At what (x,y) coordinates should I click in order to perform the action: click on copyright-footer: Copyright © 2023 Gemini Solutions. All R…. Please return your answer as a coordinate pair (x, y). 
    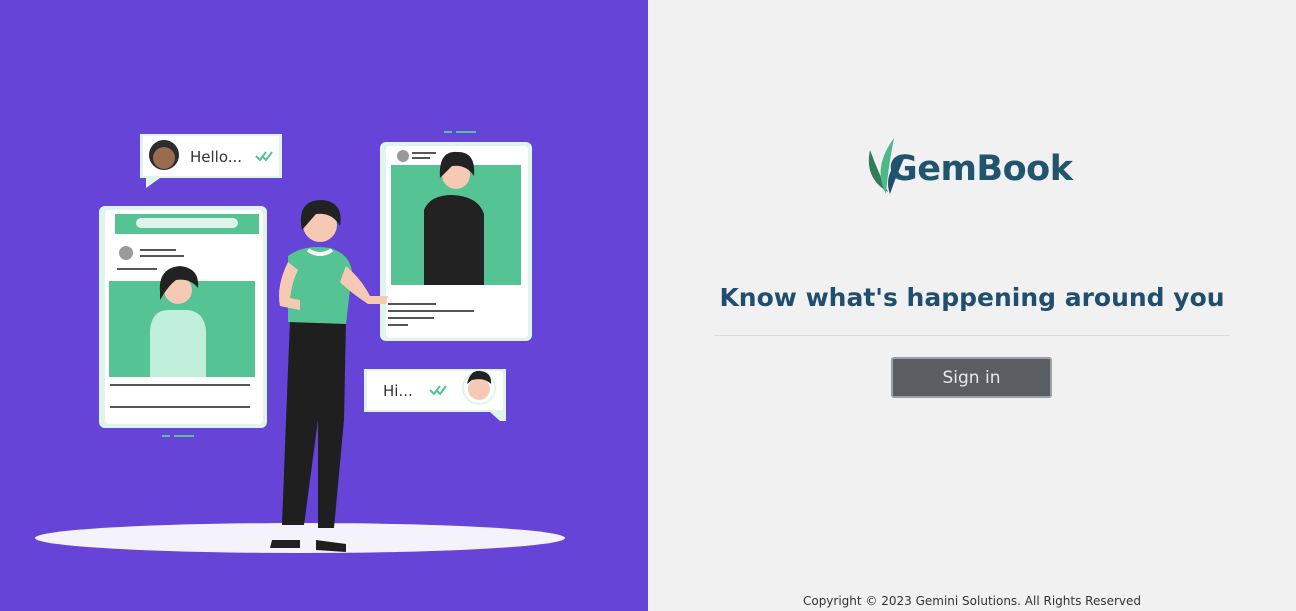
    Looking at the image, I should click on (972, 601).